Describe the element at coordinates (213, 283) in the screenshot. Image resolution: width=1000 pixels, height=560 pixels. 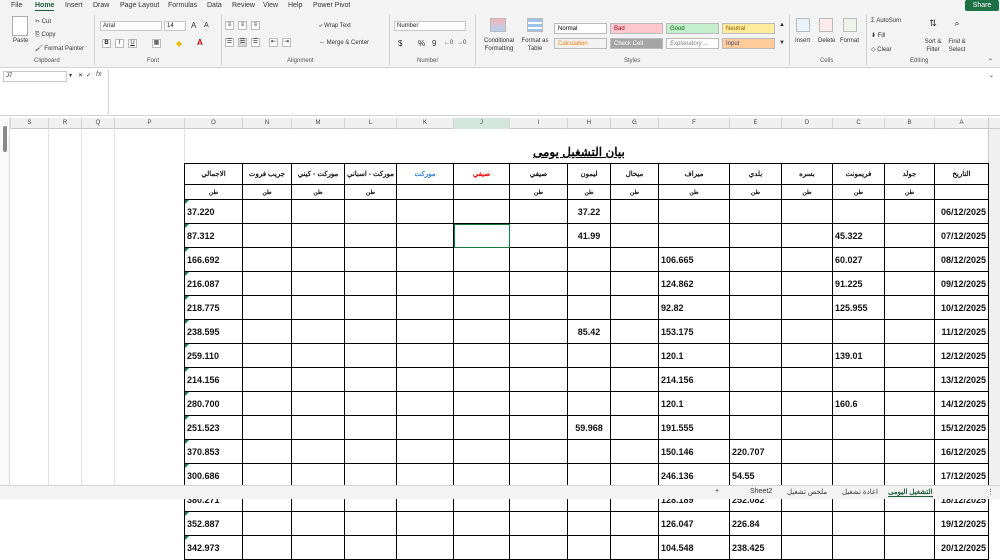
I see `cell-total: 216.087` at that location.